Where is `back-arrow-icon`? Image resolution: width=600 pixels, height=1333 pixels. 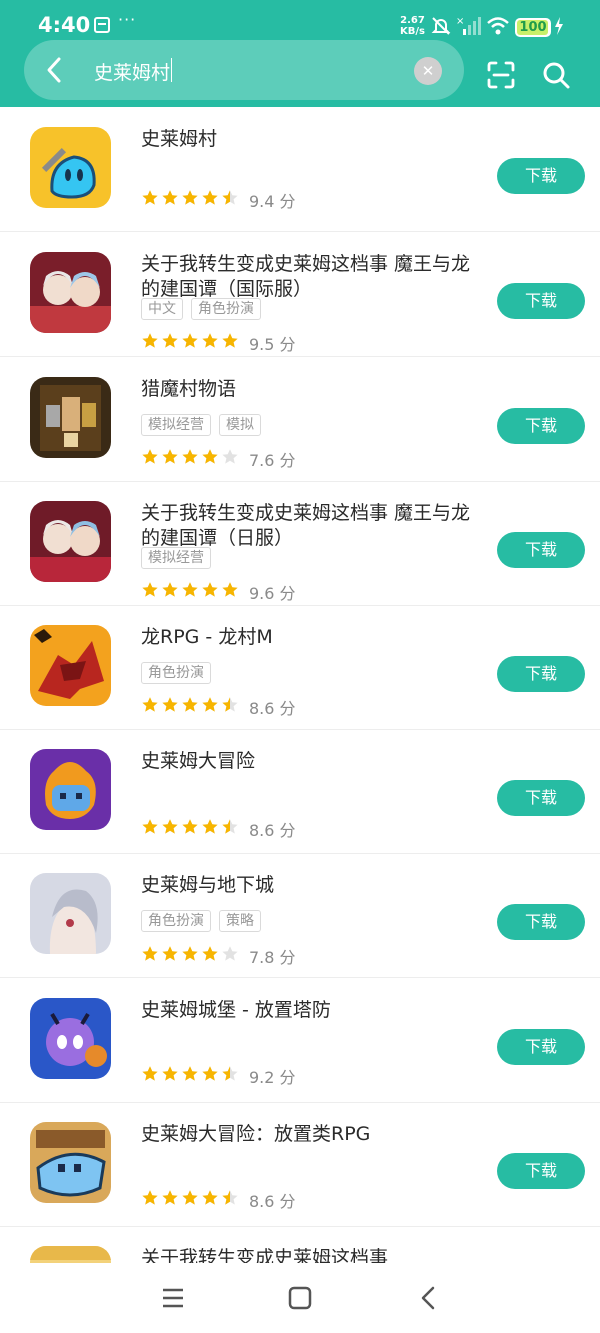 back-arrow-icon is located at coordinates (55, 70).